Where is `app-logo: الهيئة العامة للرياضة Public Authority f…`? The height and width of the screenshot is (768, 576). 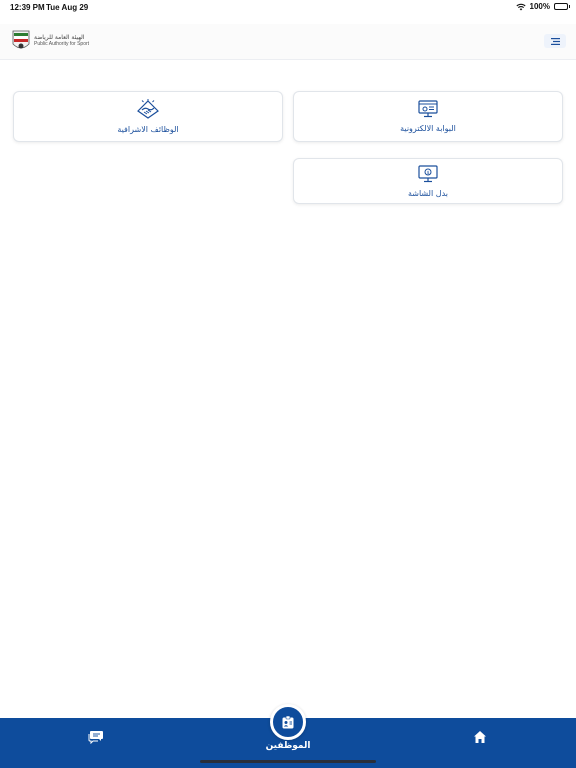 app-logo: الهيئة العامة للرياضة Public Authority f… is located at coordinates (50, 41).